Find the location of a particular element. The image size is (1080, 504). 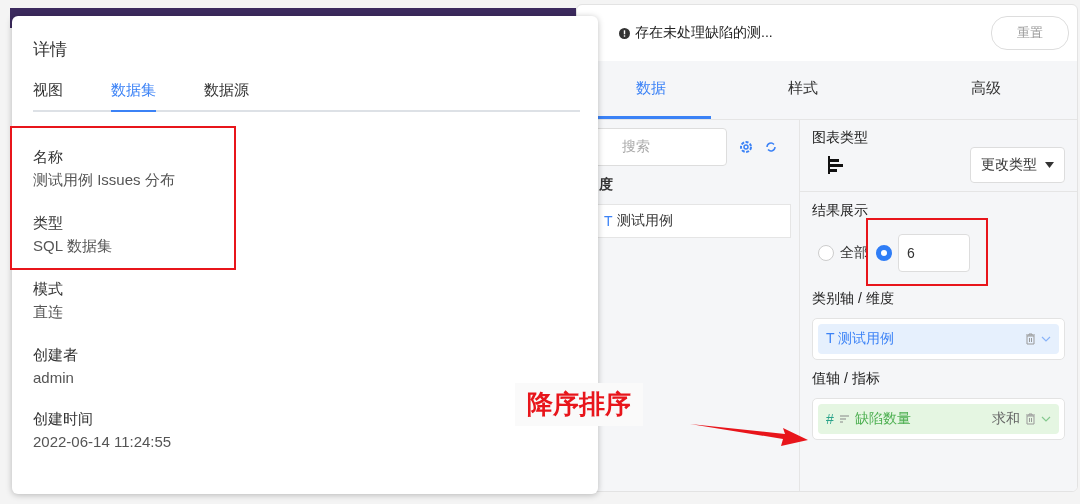

field-value: admin is located at coordinates (53, 377).